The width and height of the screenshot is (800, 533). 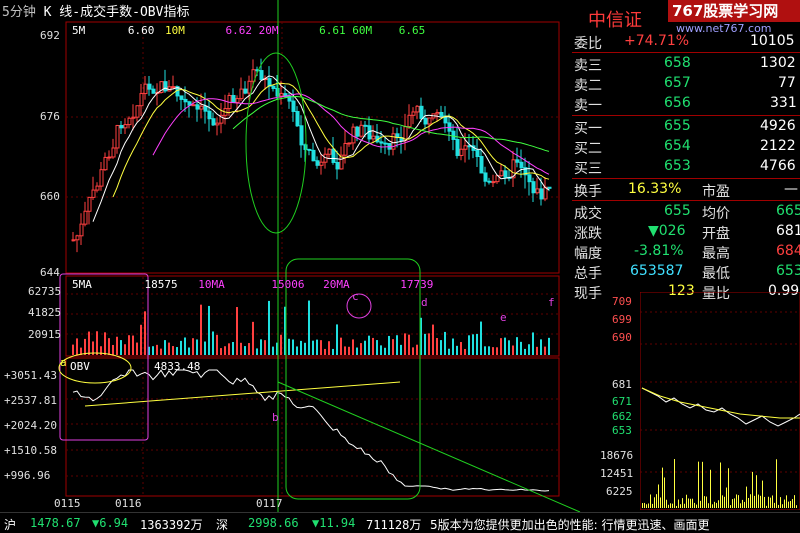 I want to click on obv-support-line, so click(x=242, y=394).